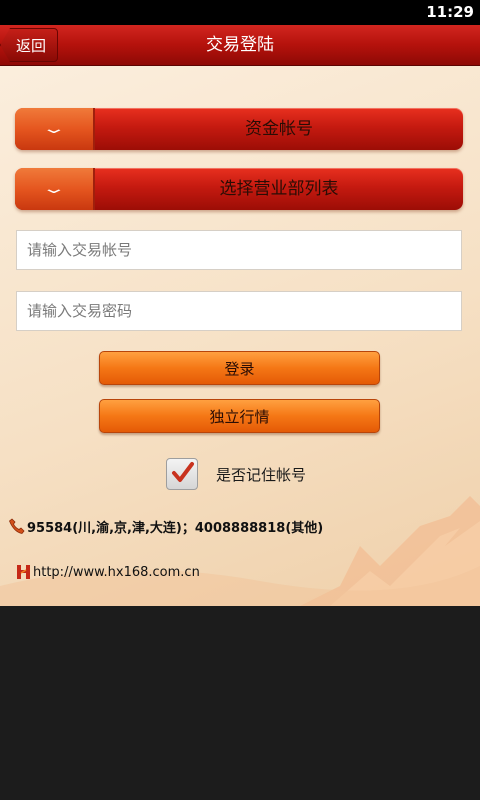 The width and height of the screenshot is (480, 800). Describe the element at coordinates (261, 475) in the screenshot. I see `remember-label: 是否记住帐号` at that location.